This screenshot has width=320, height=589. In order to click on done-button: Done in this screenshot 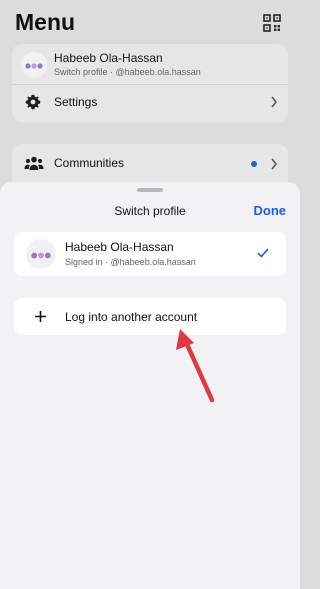, I will do `click(270, 210)`.